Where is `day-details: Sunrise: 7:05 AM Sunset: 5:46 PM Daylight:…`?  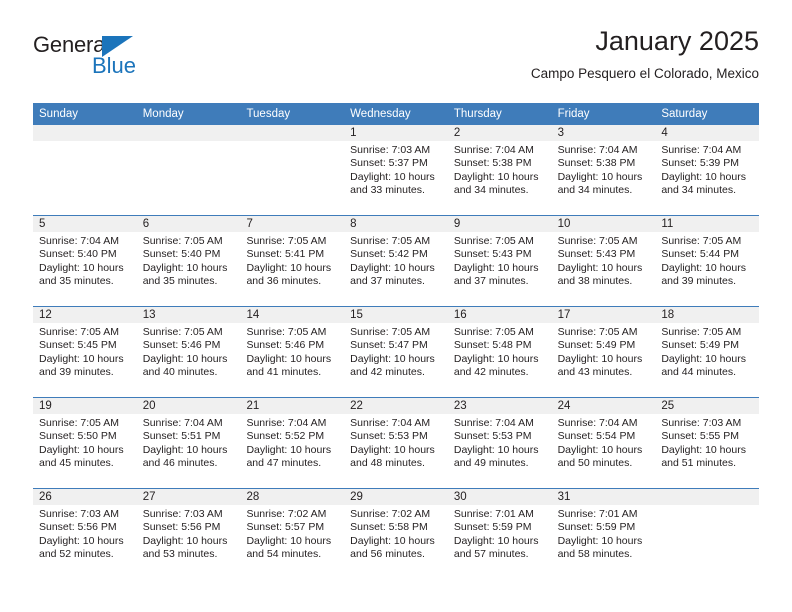
day-details: Sunrise: 7:05 AM Sunset: 5:46 PM Daylight:… is located at coordinates (292, 351).